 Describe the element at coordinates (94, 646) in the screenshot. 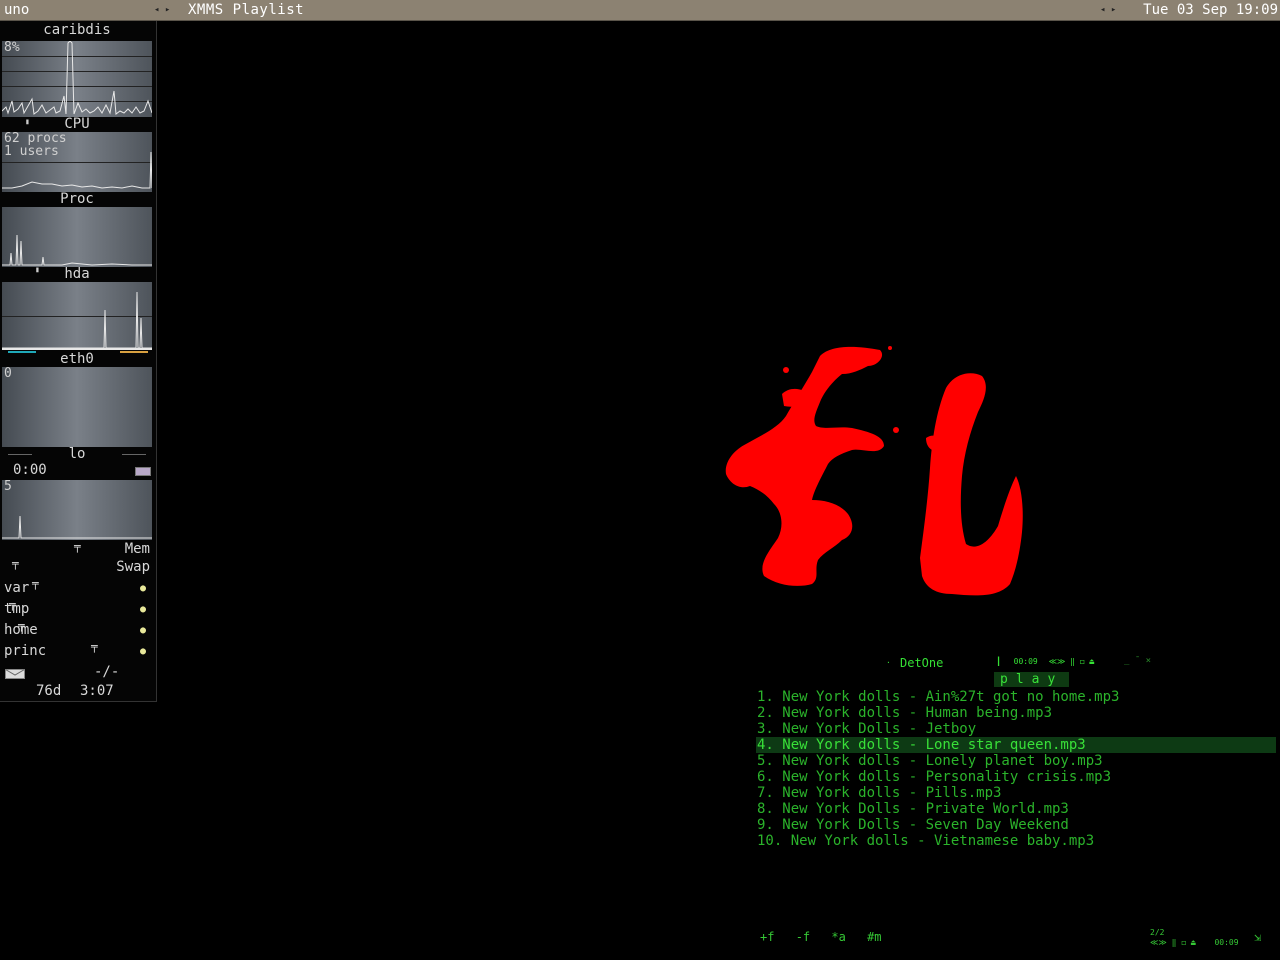

I see `fs-princ-marker: ╤` at that location.